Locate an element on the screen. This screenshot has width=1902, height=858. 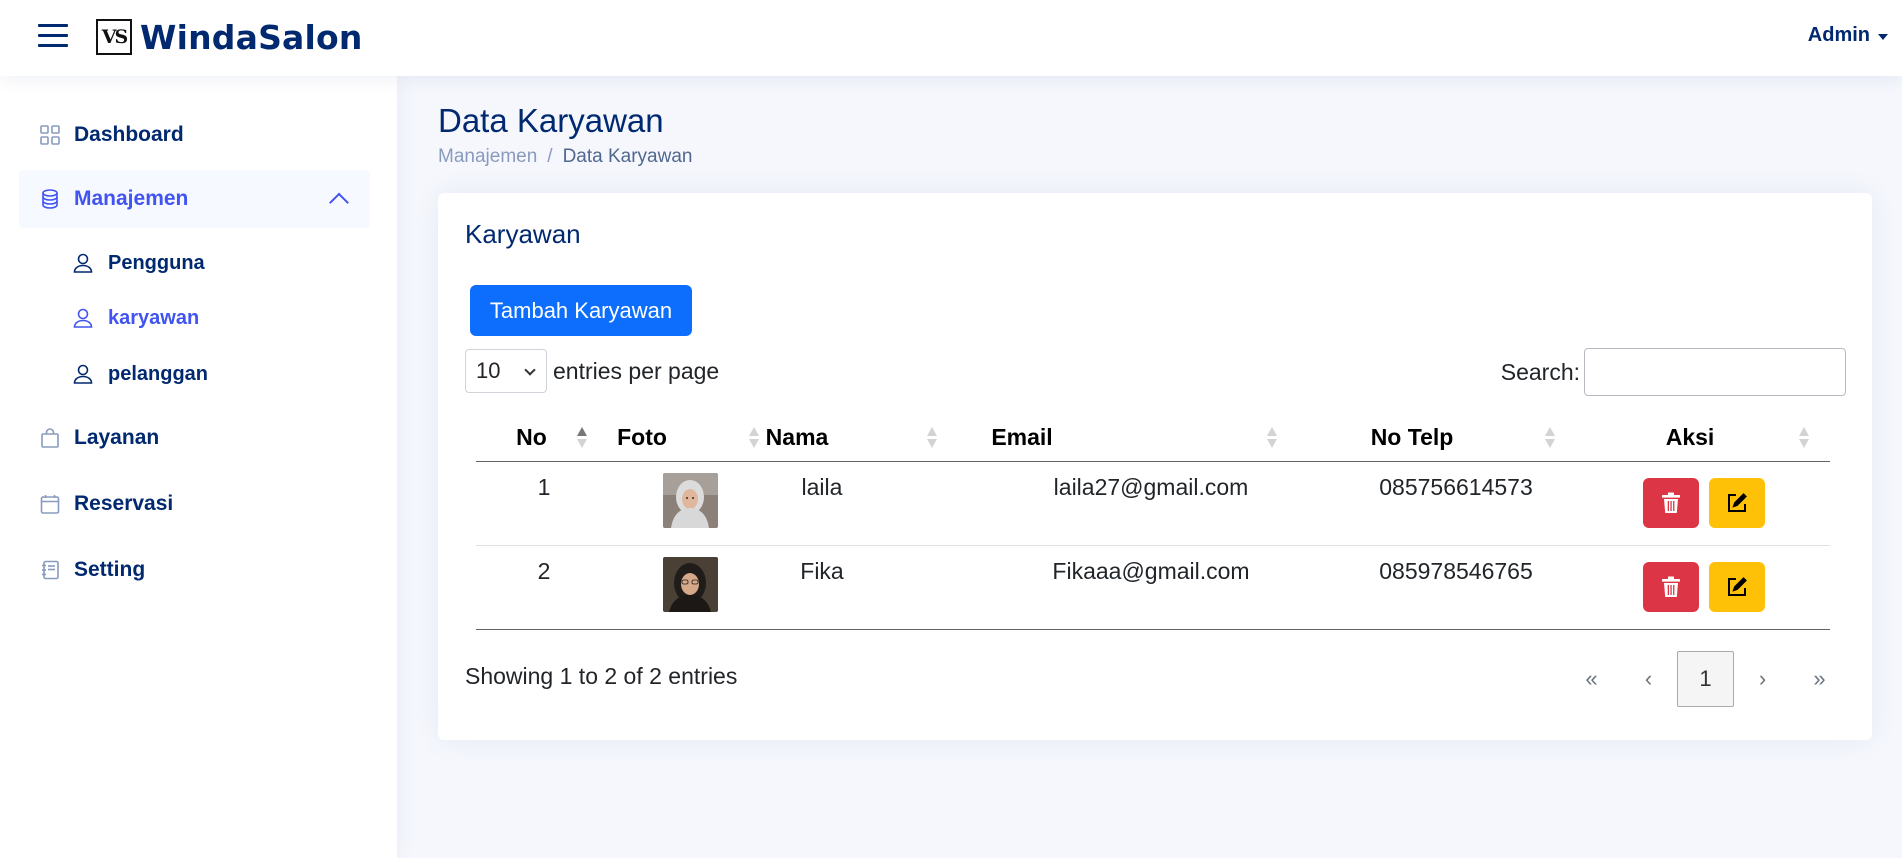
column-header-label: Nama is located at coordinates (797, 436).